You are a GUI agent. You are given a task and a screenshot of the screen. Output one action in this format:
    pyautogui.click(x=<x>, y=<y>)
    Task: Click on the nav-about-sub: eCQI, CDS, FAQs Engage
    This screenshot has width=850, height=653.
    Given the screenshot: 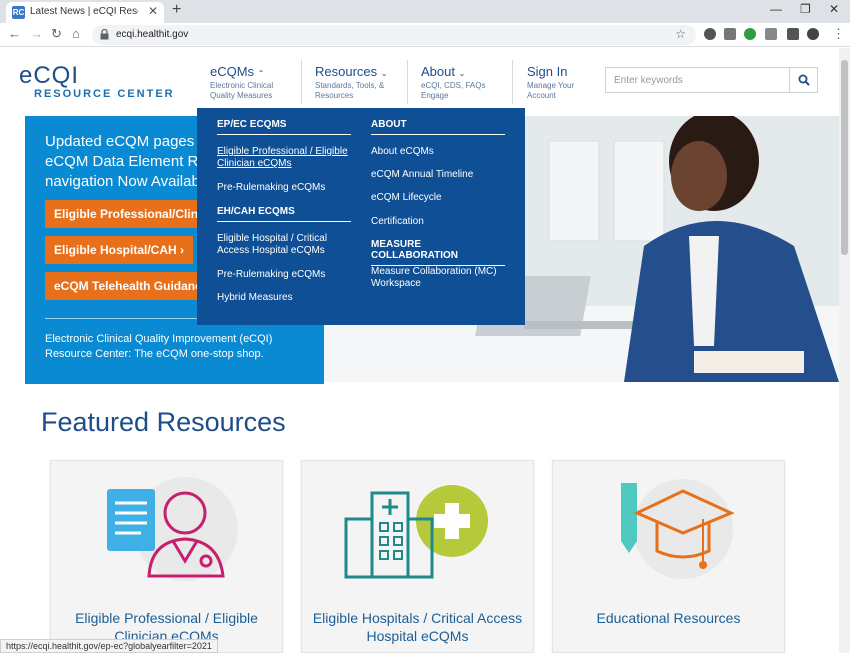 What is the action you would take?
    pyautogui.click(x=453, y=90)
    